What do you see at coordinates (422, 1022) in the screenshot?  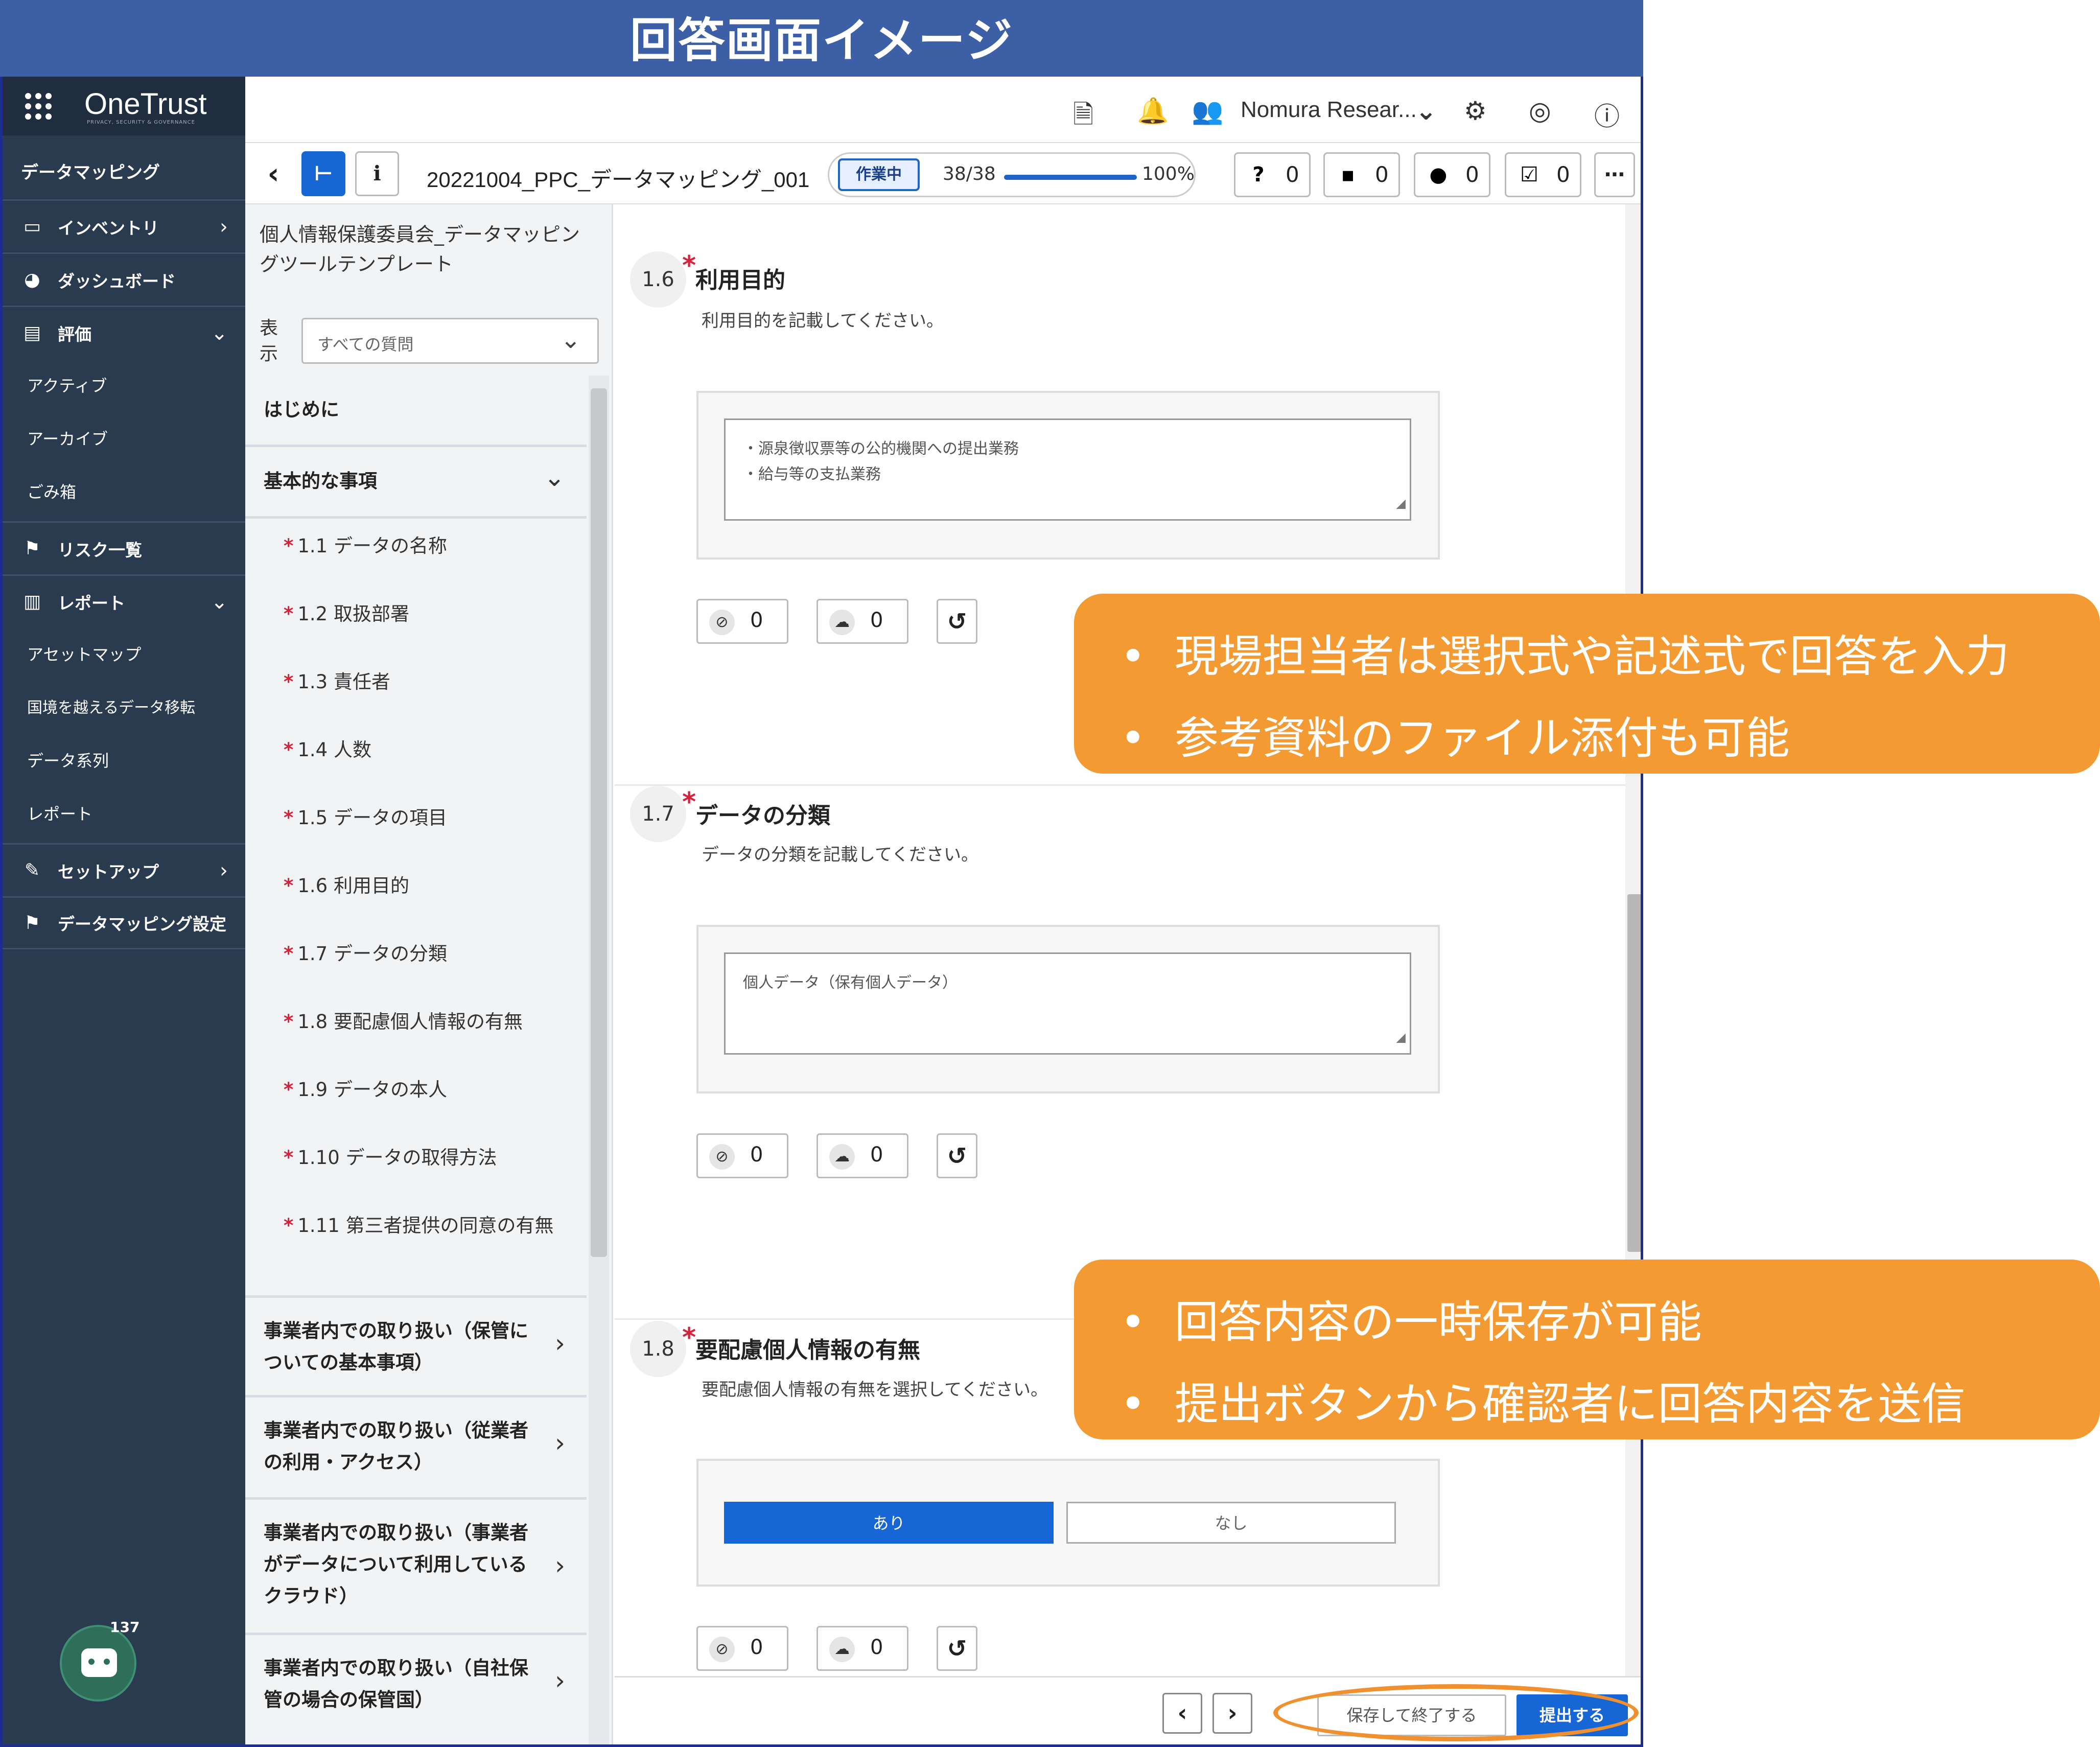 I see `question-item: * 1.8 要配慮個人情報の有無` at bounding box center [422, 1022].